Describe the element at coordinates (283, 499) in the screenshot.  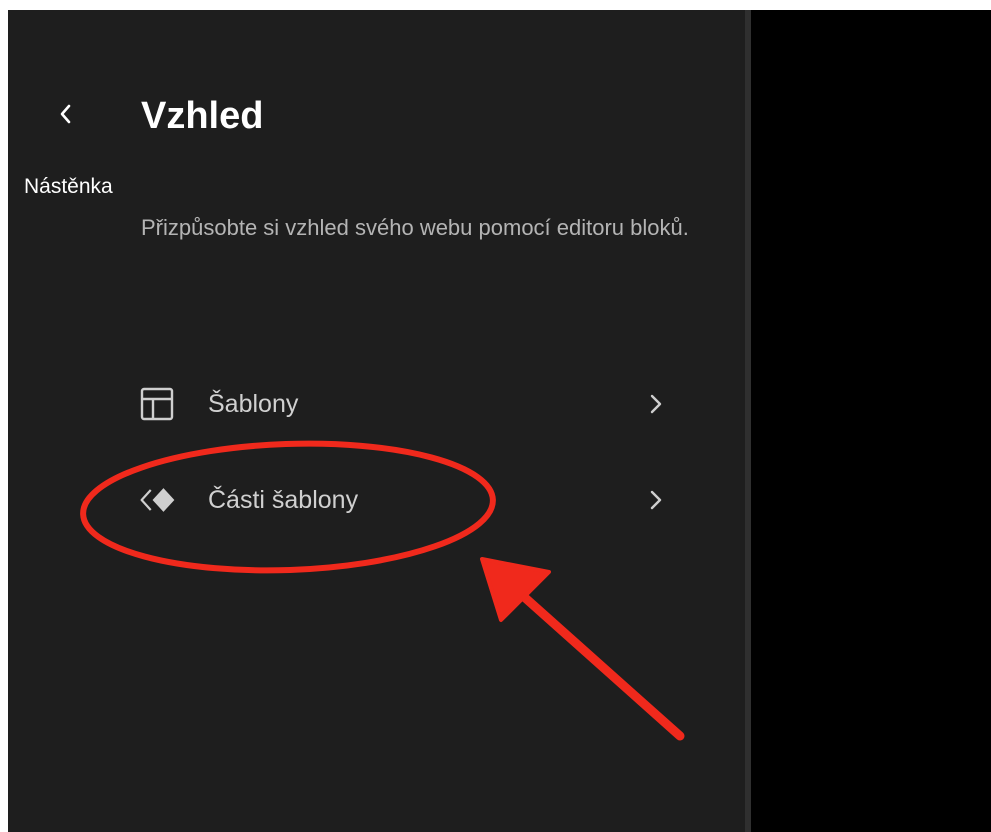
I see `nav-item-template-parts-label: Části šablony` at that location.